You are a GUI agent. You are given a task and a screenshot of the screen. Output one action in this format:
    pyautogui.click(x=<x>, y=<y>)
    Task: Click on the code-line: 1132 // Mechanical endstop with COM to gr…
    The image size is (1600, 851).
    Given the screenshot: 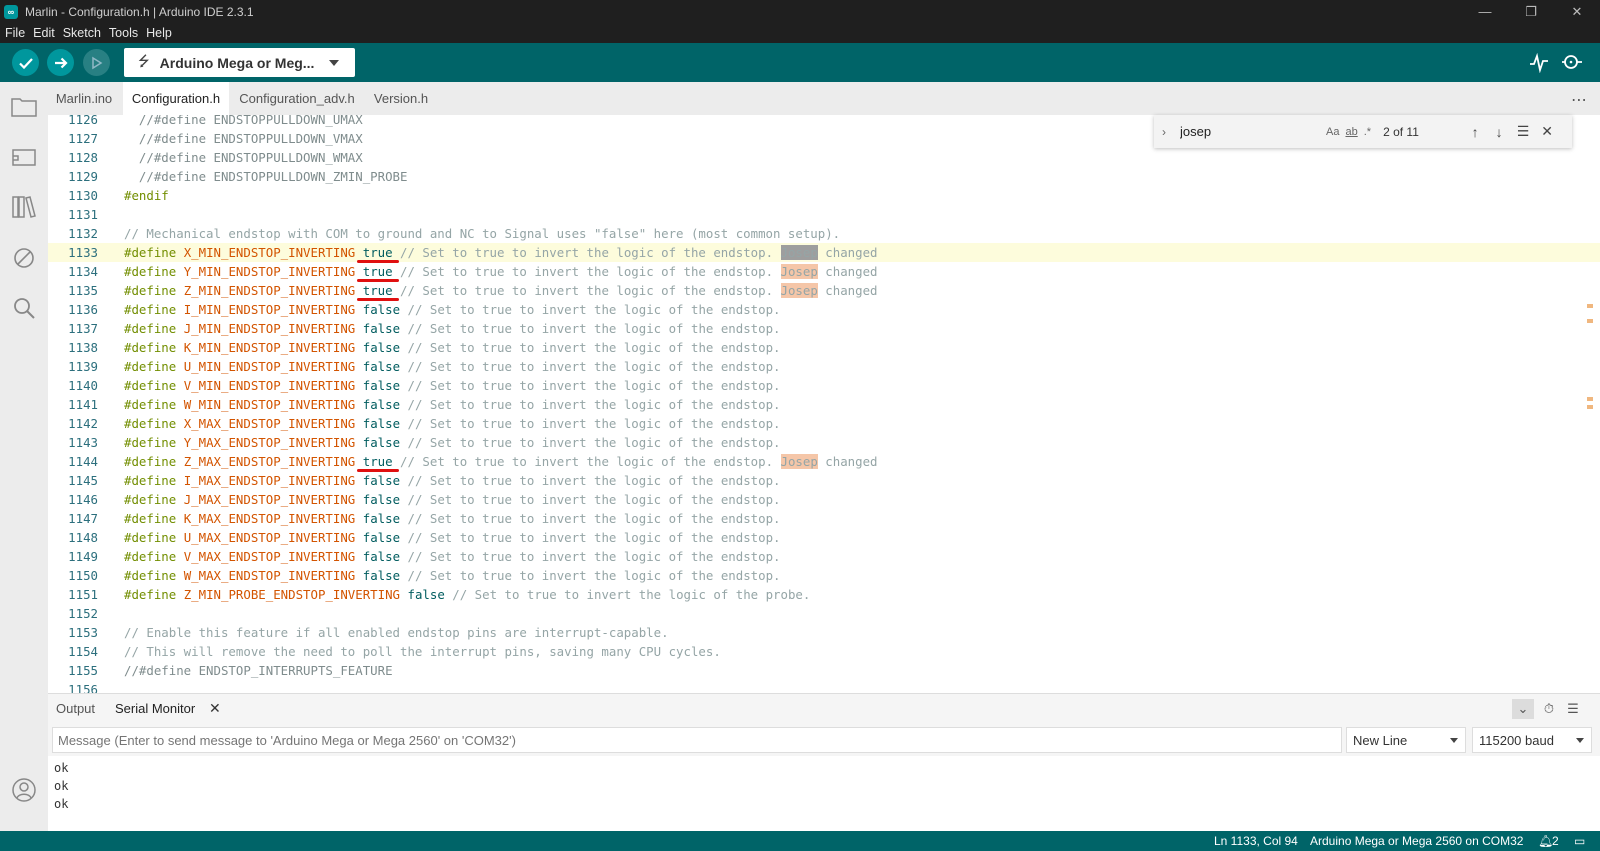 What is the action you would take?
    pyautogui.click(x=824, y=233)
    